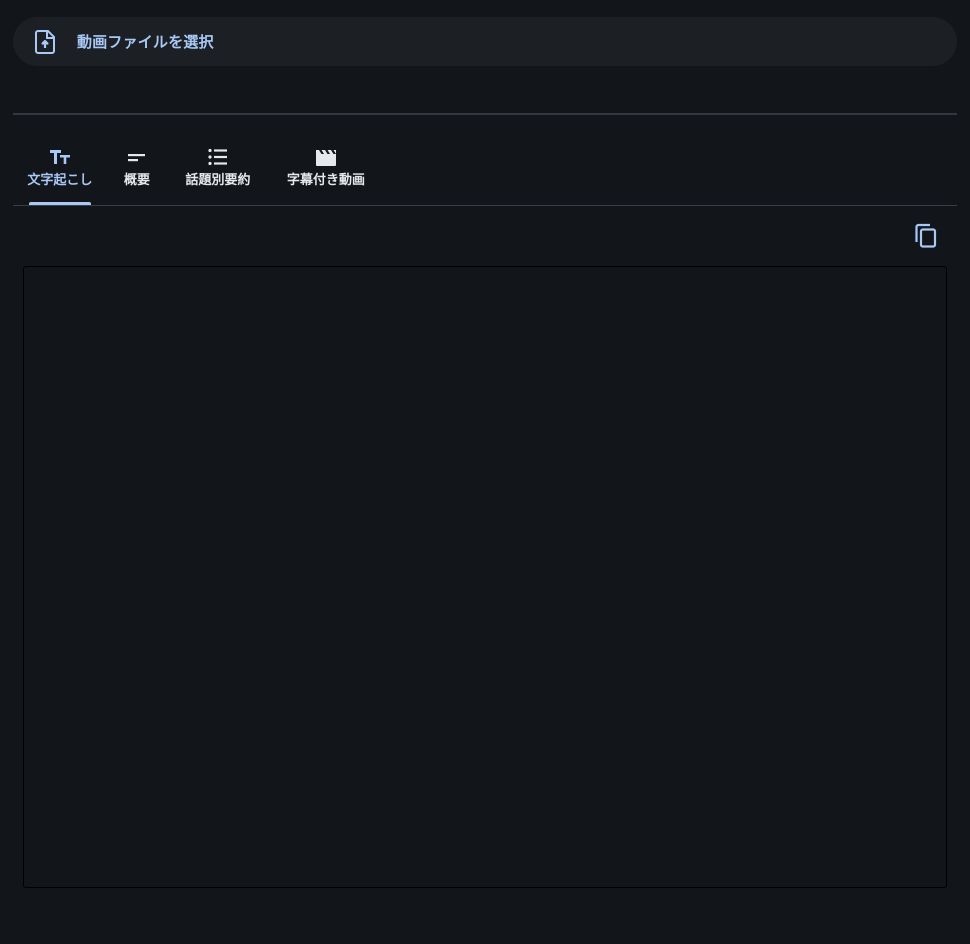  Describe the element at coordinates (136, 180) in the screenshot. I see `tab-summary-label: 概要` at that location.